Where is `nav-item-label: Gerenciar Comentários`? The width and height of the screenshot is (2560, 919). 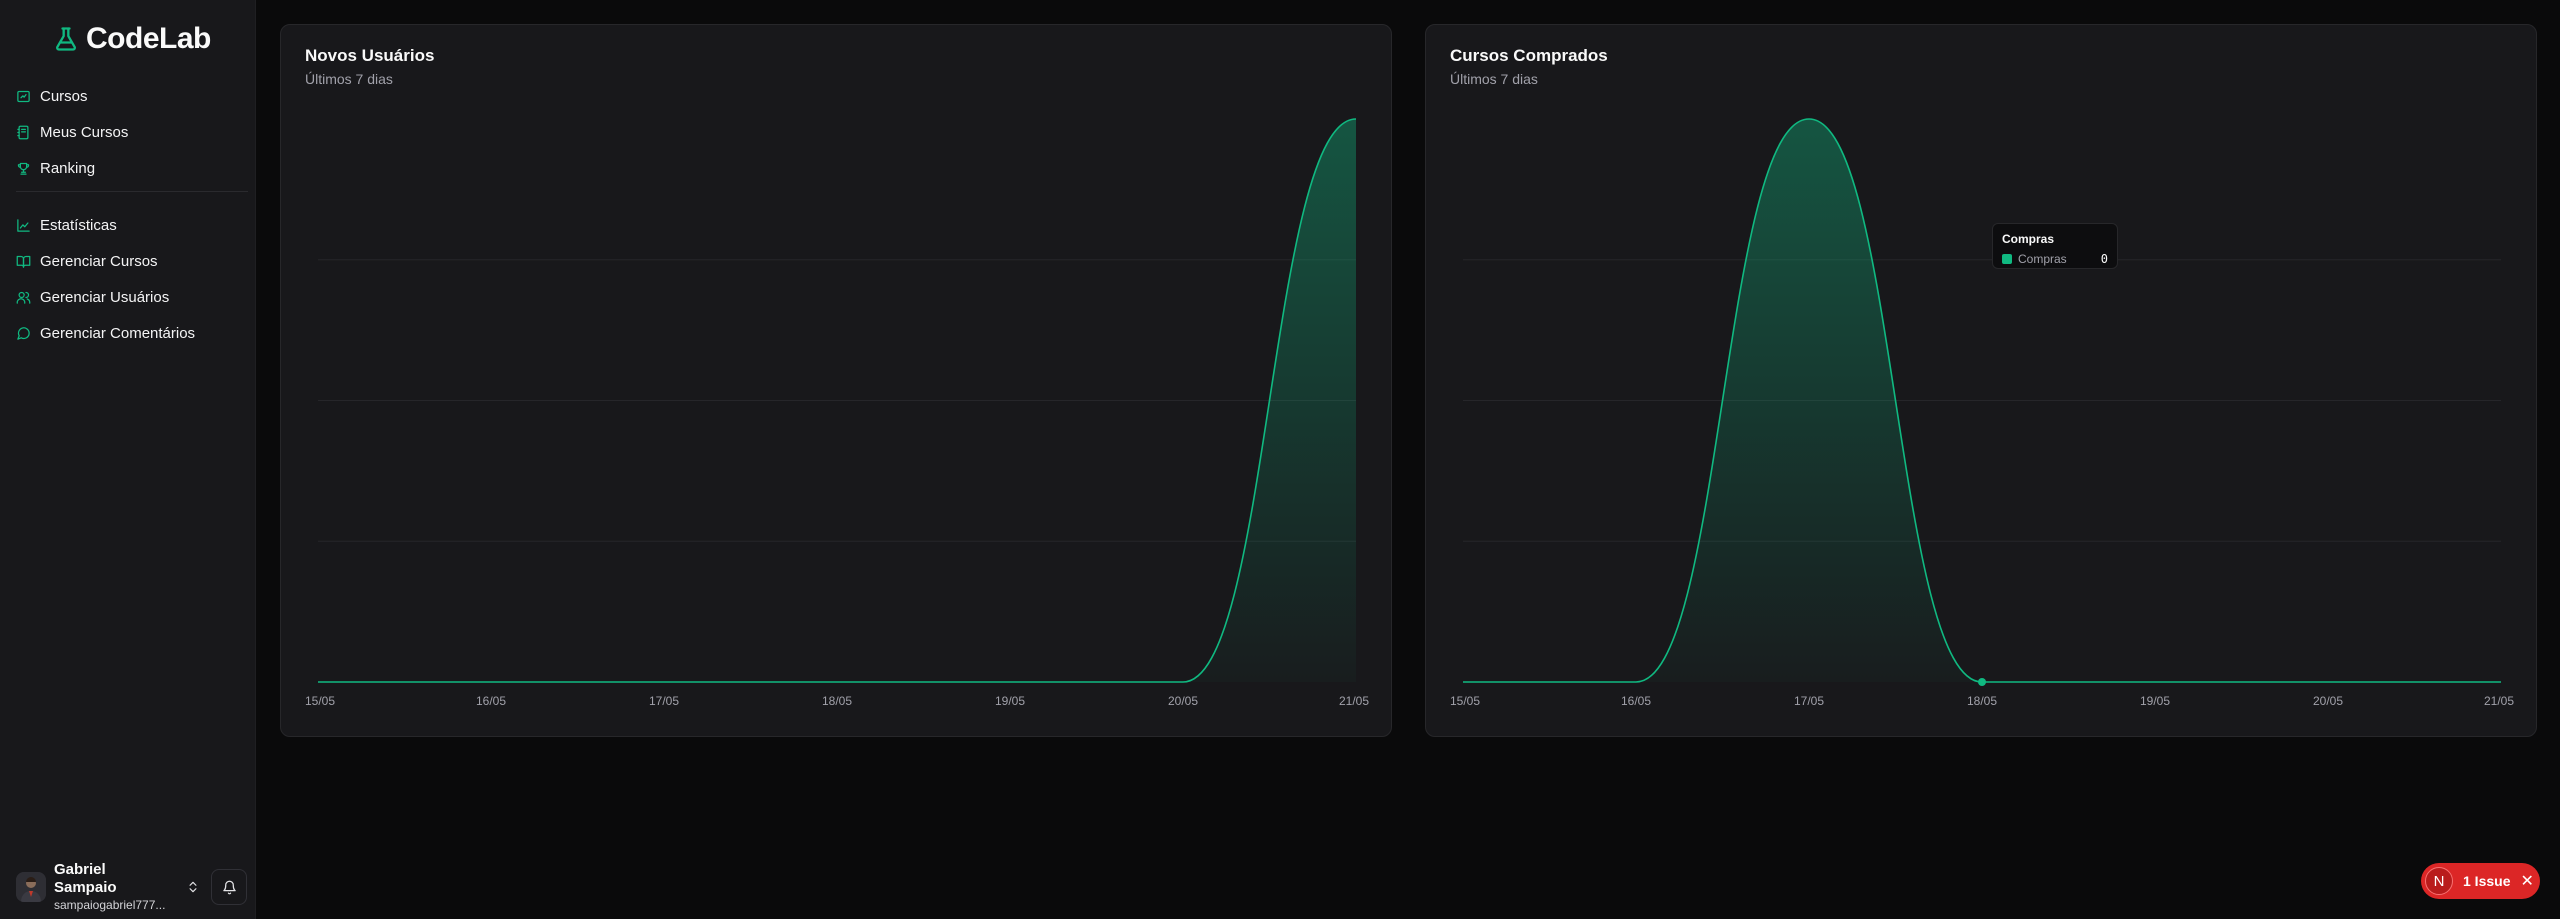
nav-item-label: Gerenciar Comentários is located at coordinates (118, 333).